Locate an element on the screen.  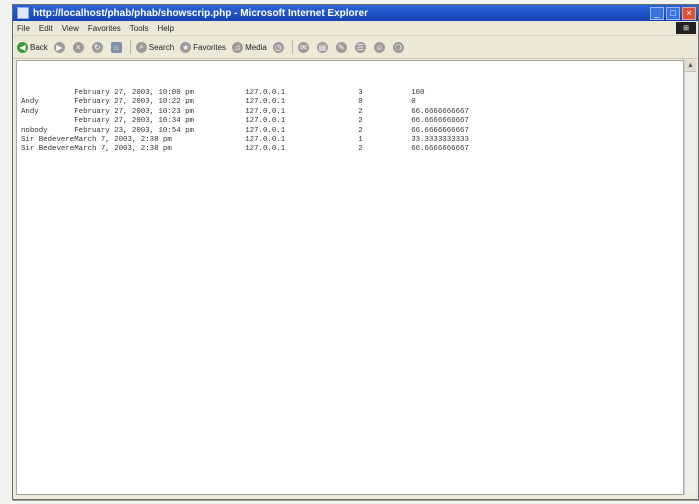
score-cell: 0 is located at coordinates (360, 102).